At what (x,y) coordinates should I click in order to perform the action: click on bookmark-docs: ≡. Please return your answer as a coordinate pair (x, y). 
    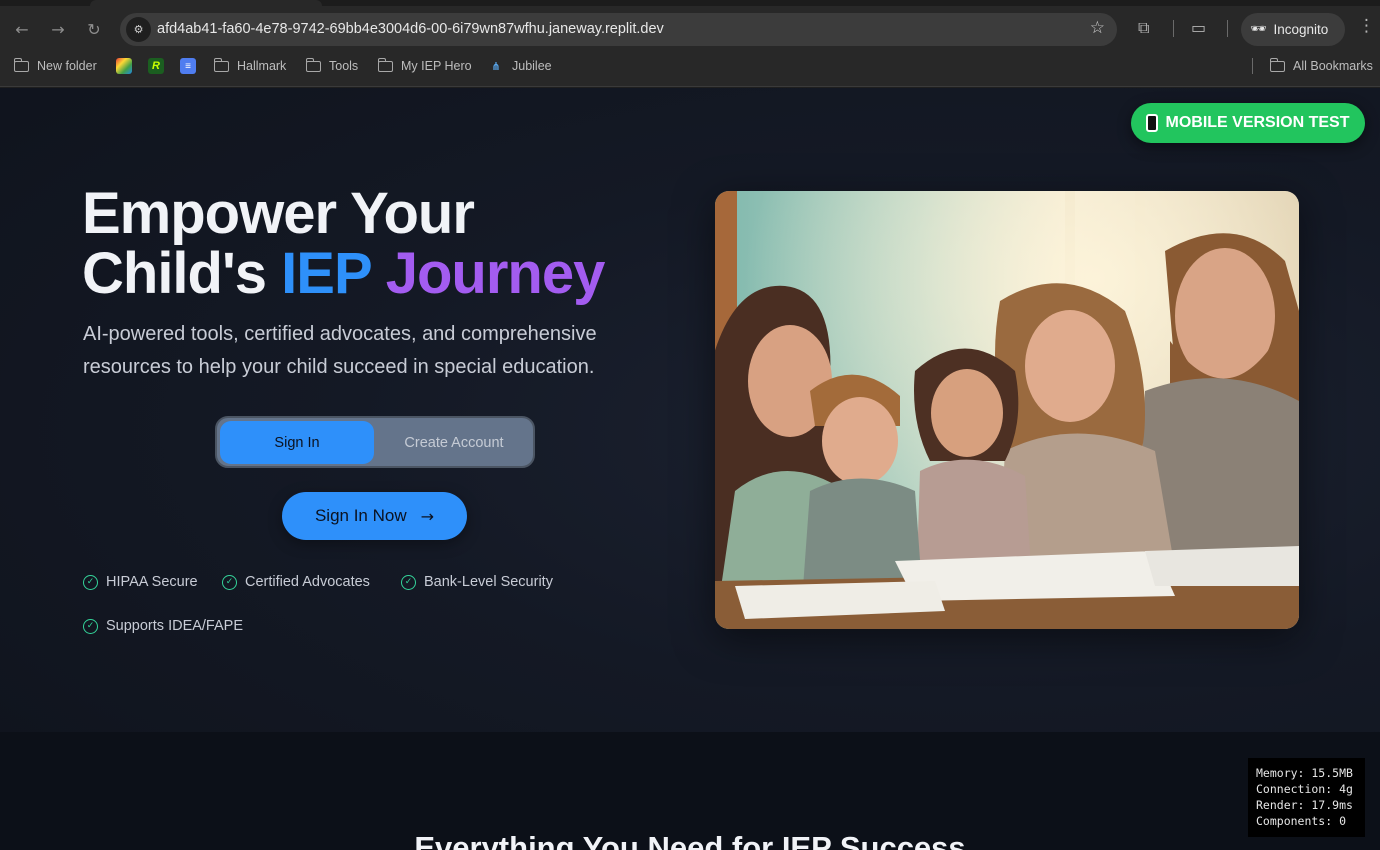
    Looking at the image, I should click on (188, 66).